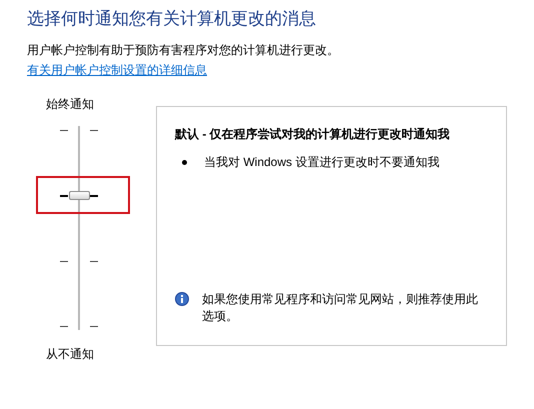 The height and width of the screenshot is (409, 534). Describe the element at coordinates (182, 299) in the screenshot. I see `info-icon` at that location.